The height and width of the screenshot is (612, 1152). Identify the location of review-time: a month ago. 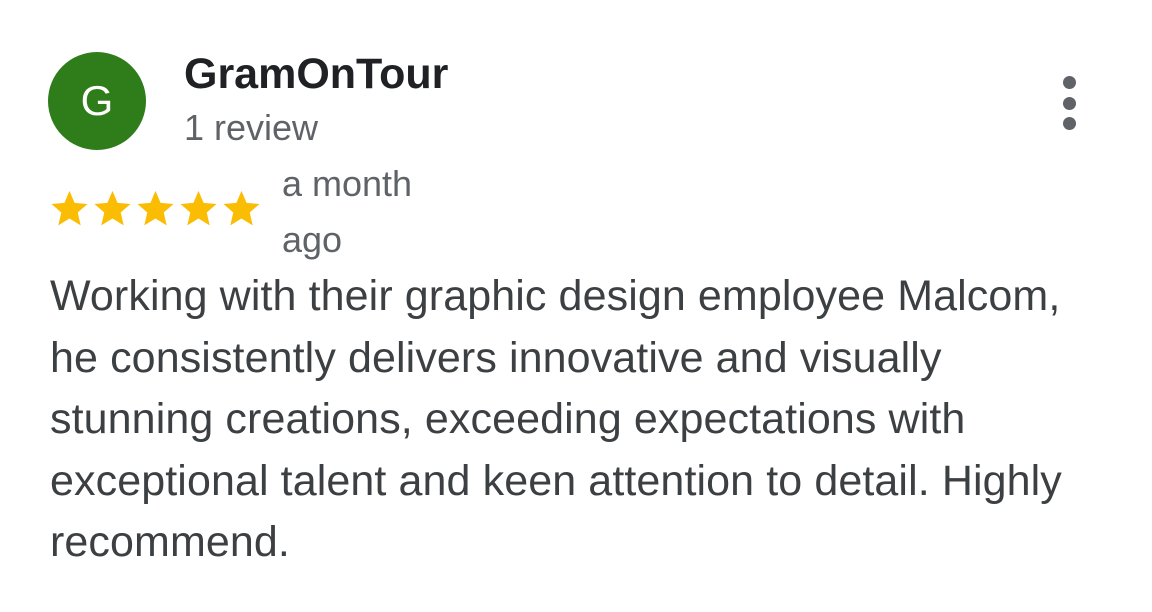
(347, 211).